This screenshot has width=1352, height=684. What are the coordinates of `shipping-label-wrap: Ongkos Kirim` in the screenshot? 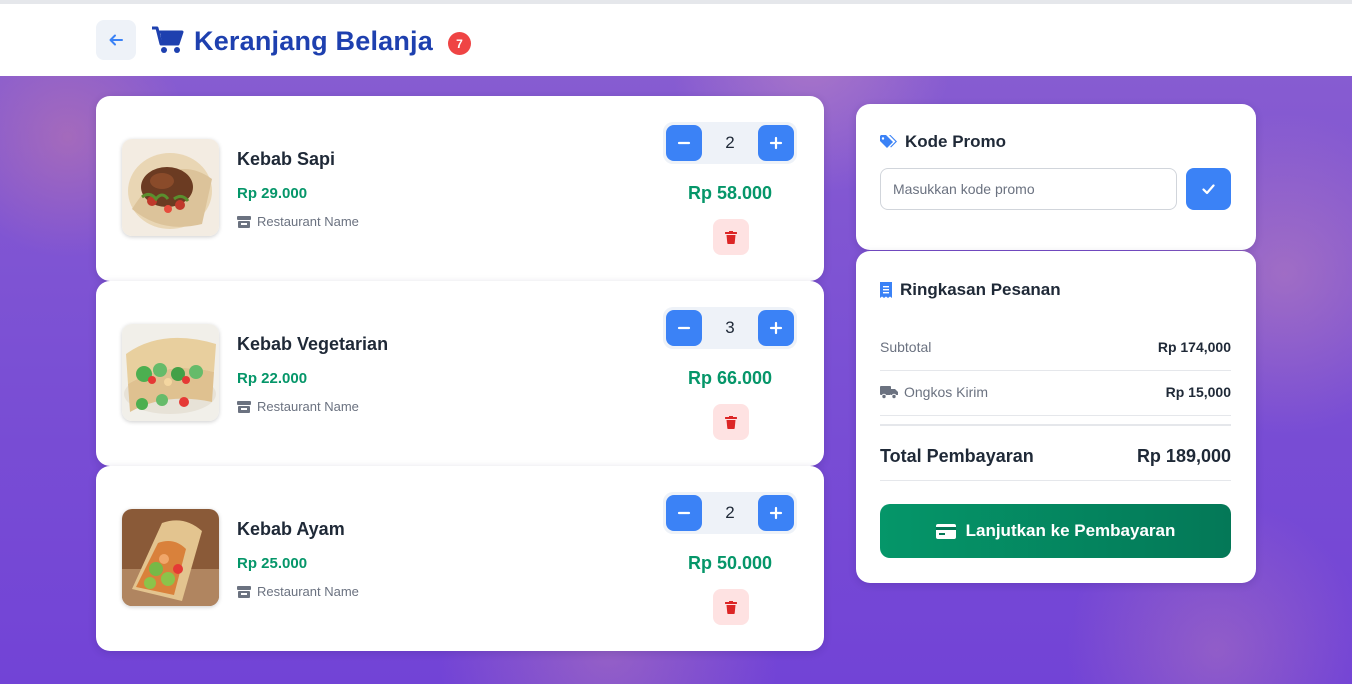 It's located at (934, 392).